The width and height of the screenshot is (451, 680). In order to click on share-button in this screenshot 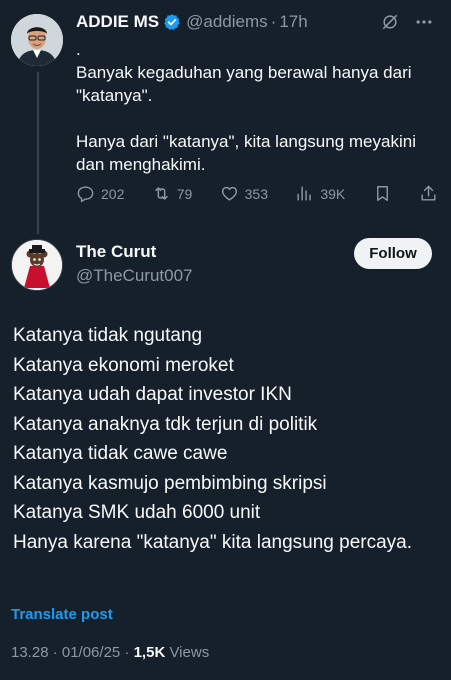, I will do `click(428, 193)`.